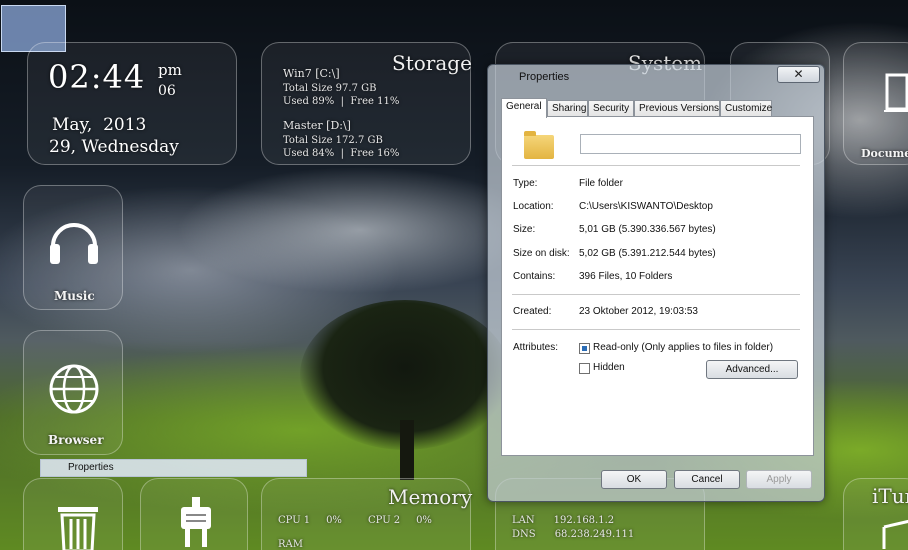 This screenshot has width=908, height=550. Describe the element at coordinates (890, 496) in the screenshot. I see `itunes-label: iTur` at that location.